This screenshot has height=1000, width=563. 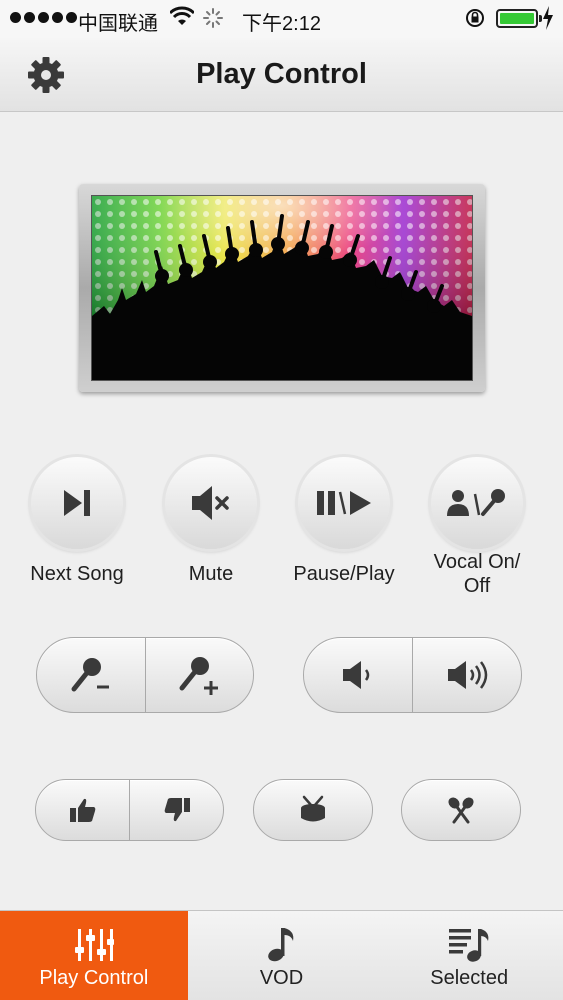 I want to click on maracas-effect-group, so click(x=461, y=810).